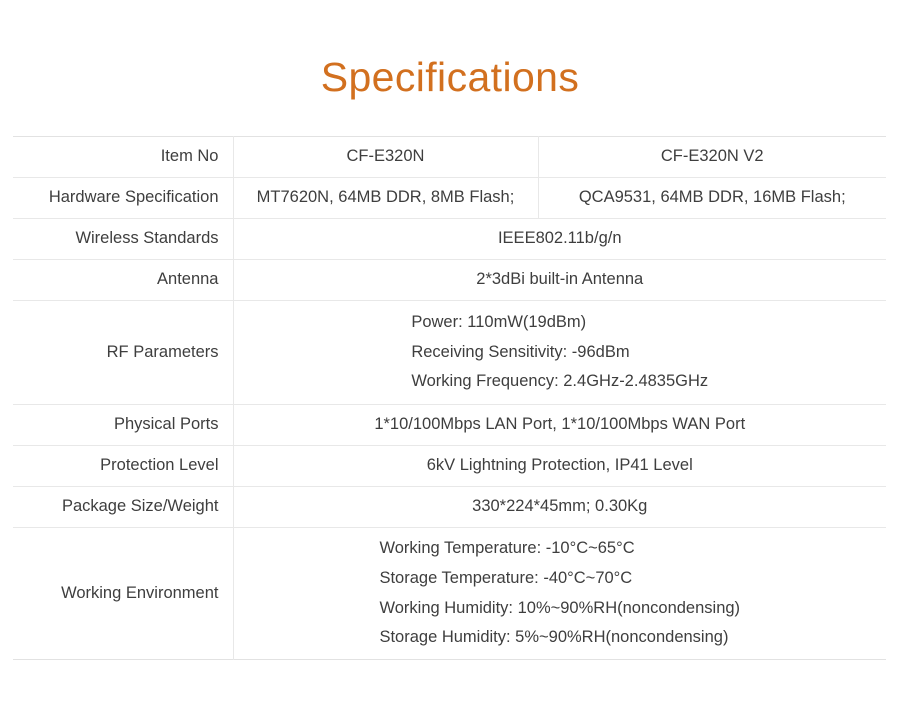 The image size is (900, 702). What do you see at coordinates (123, 593) in the screenshot?
I see `row-label-working-environment: Working Environment` at bounding box center [123, 593].